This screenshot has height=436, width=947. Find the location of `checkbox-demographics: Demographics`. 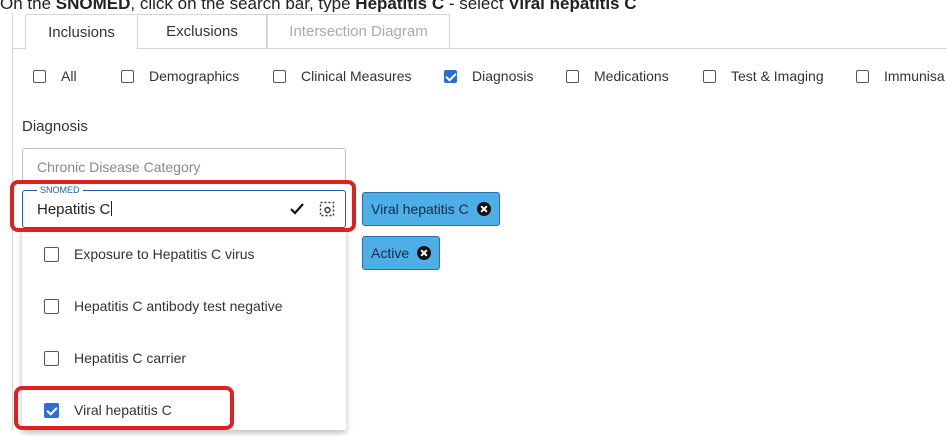

checkbox-demographics: Demographics is located at coordinates (180, 76).